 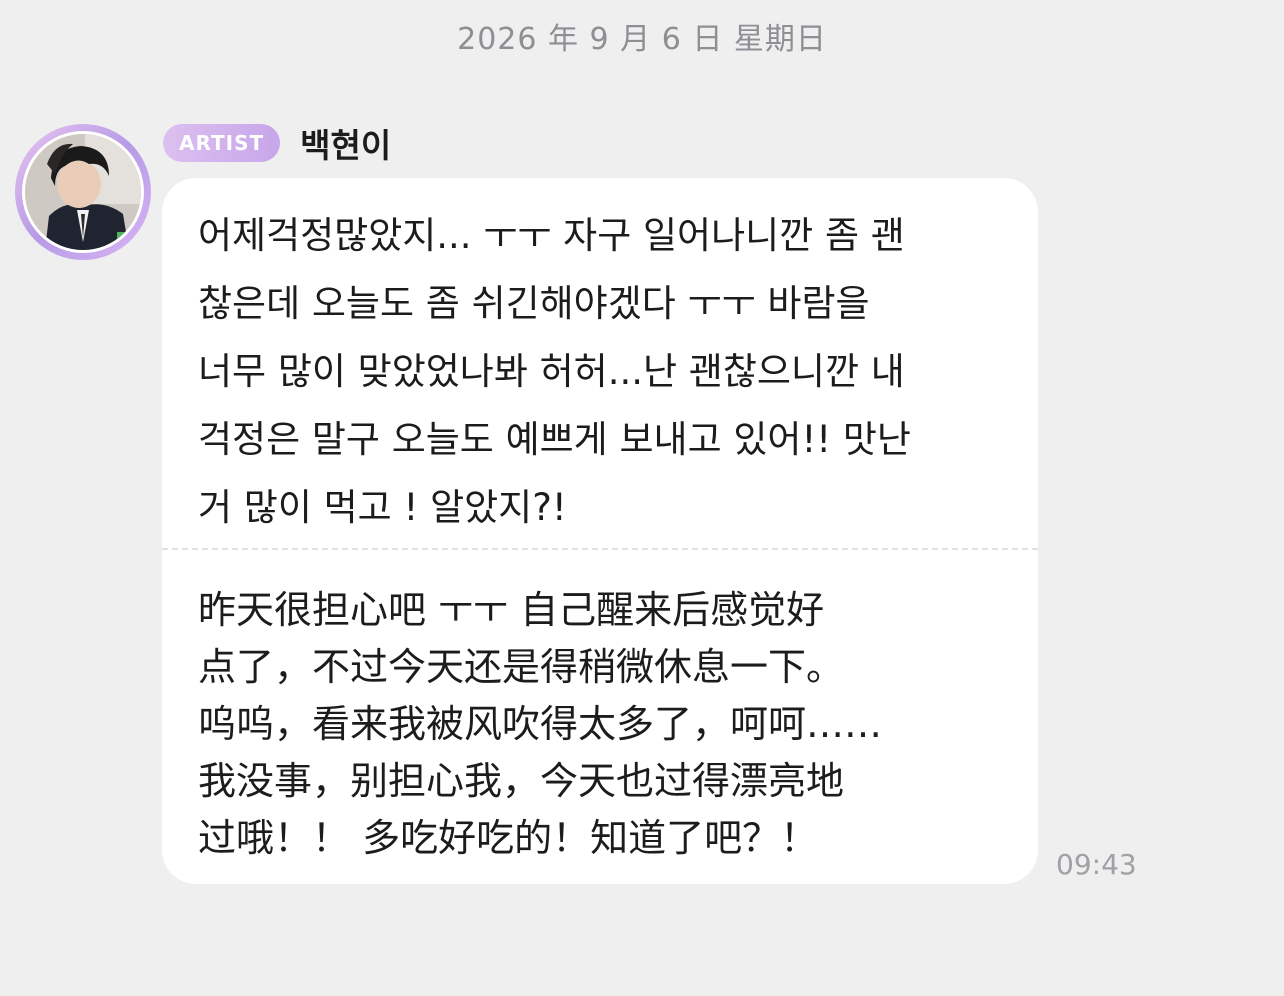 What do you see at coordinates (222, 143) in the screenshot?
I see `artist-badge: ARTIST` at bounding box center [222, 143].